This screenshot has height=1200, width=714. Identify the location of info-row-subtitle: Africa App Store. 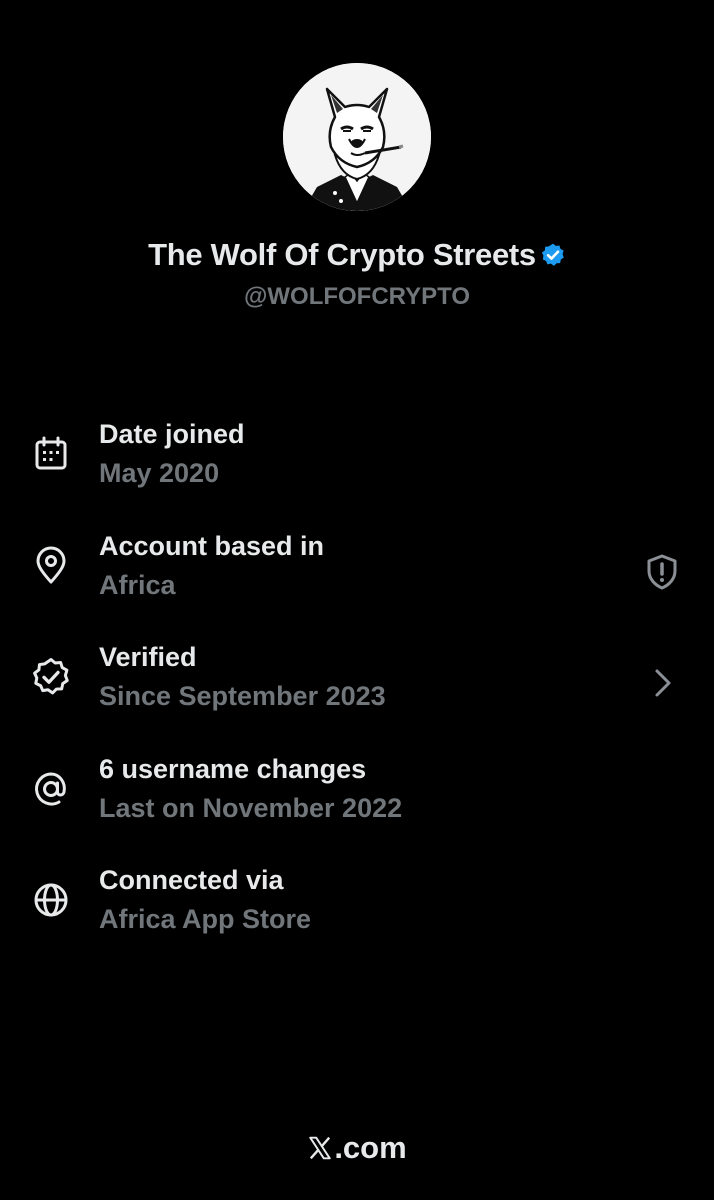
(205, 919).